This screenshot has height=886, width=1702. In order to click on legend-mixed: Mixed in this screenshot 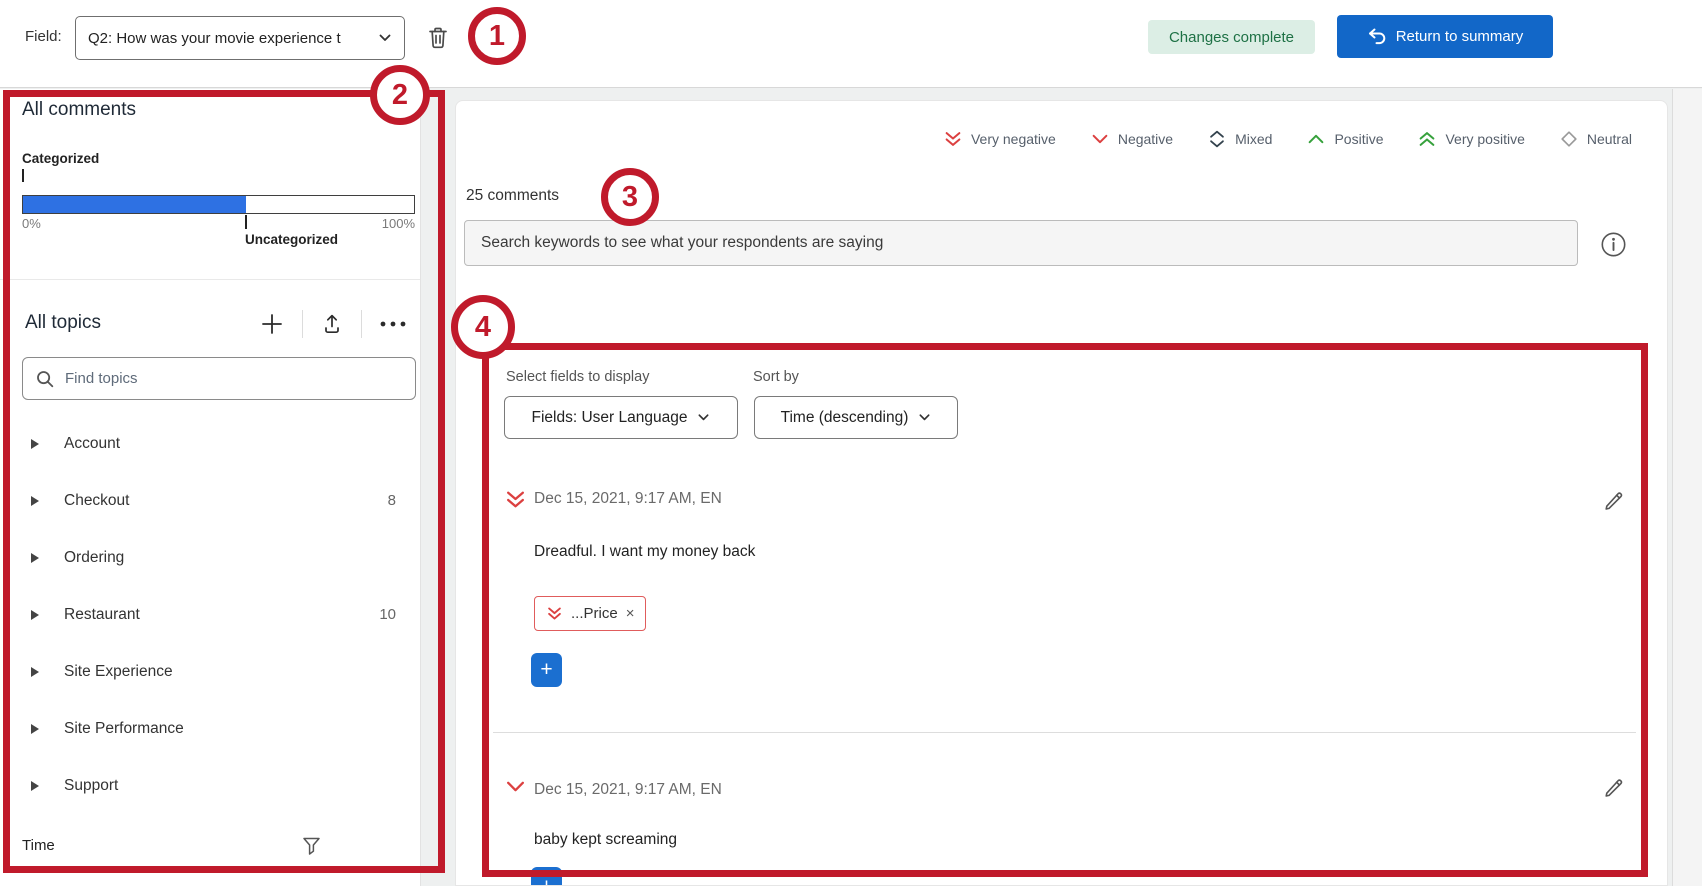, I will do `click(1239, 139)`.